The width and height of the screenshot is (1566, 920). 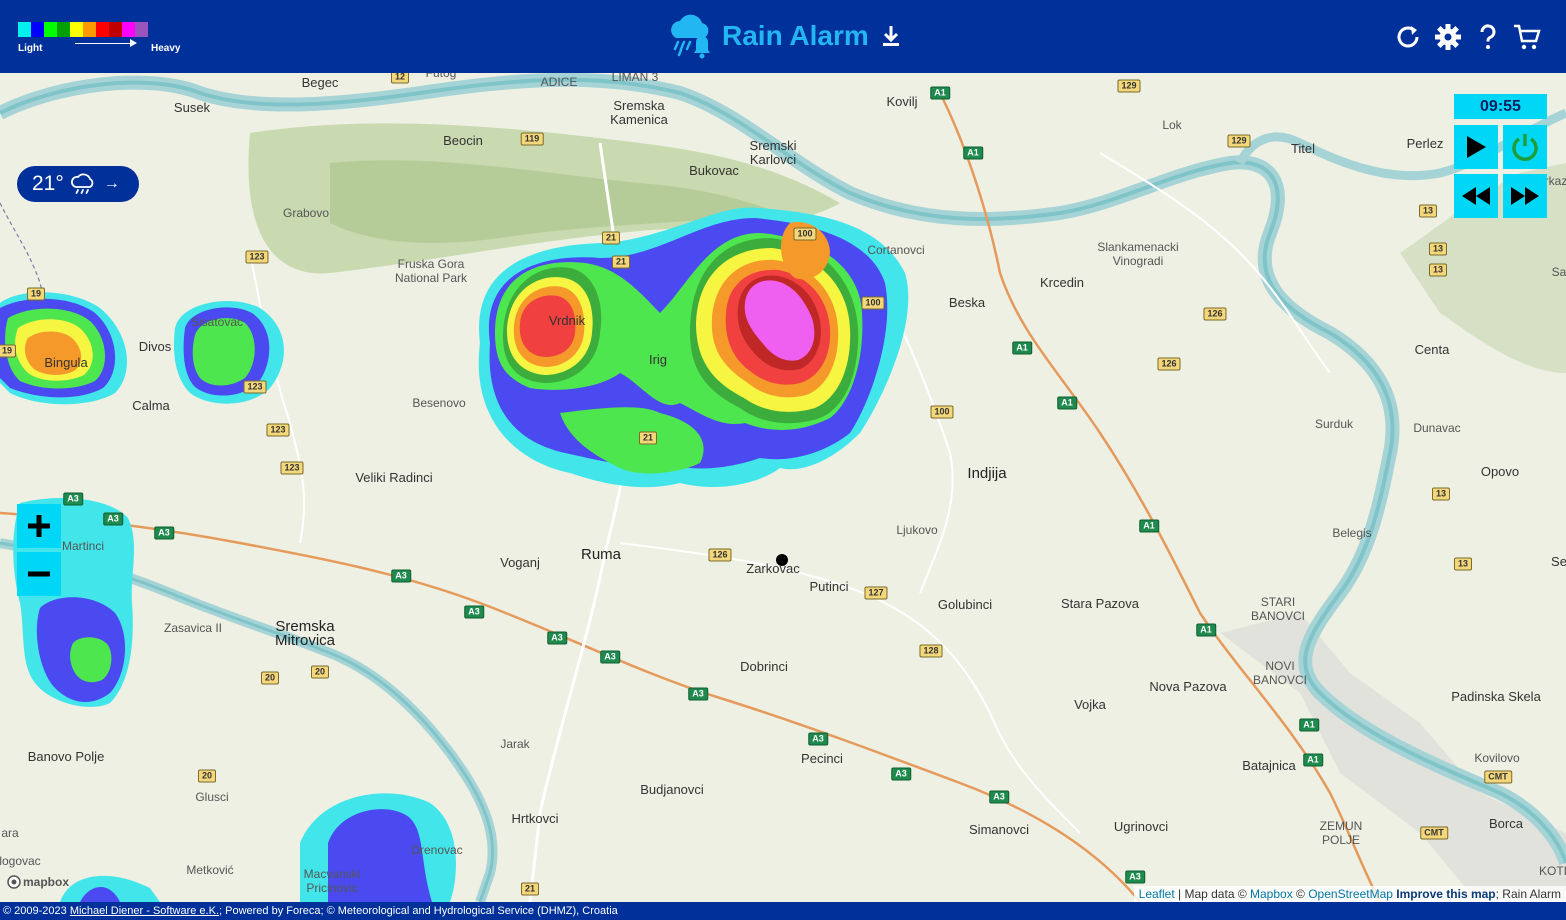 I want to click on forecast-arrow-icon: →, so click(x=111, y=183).